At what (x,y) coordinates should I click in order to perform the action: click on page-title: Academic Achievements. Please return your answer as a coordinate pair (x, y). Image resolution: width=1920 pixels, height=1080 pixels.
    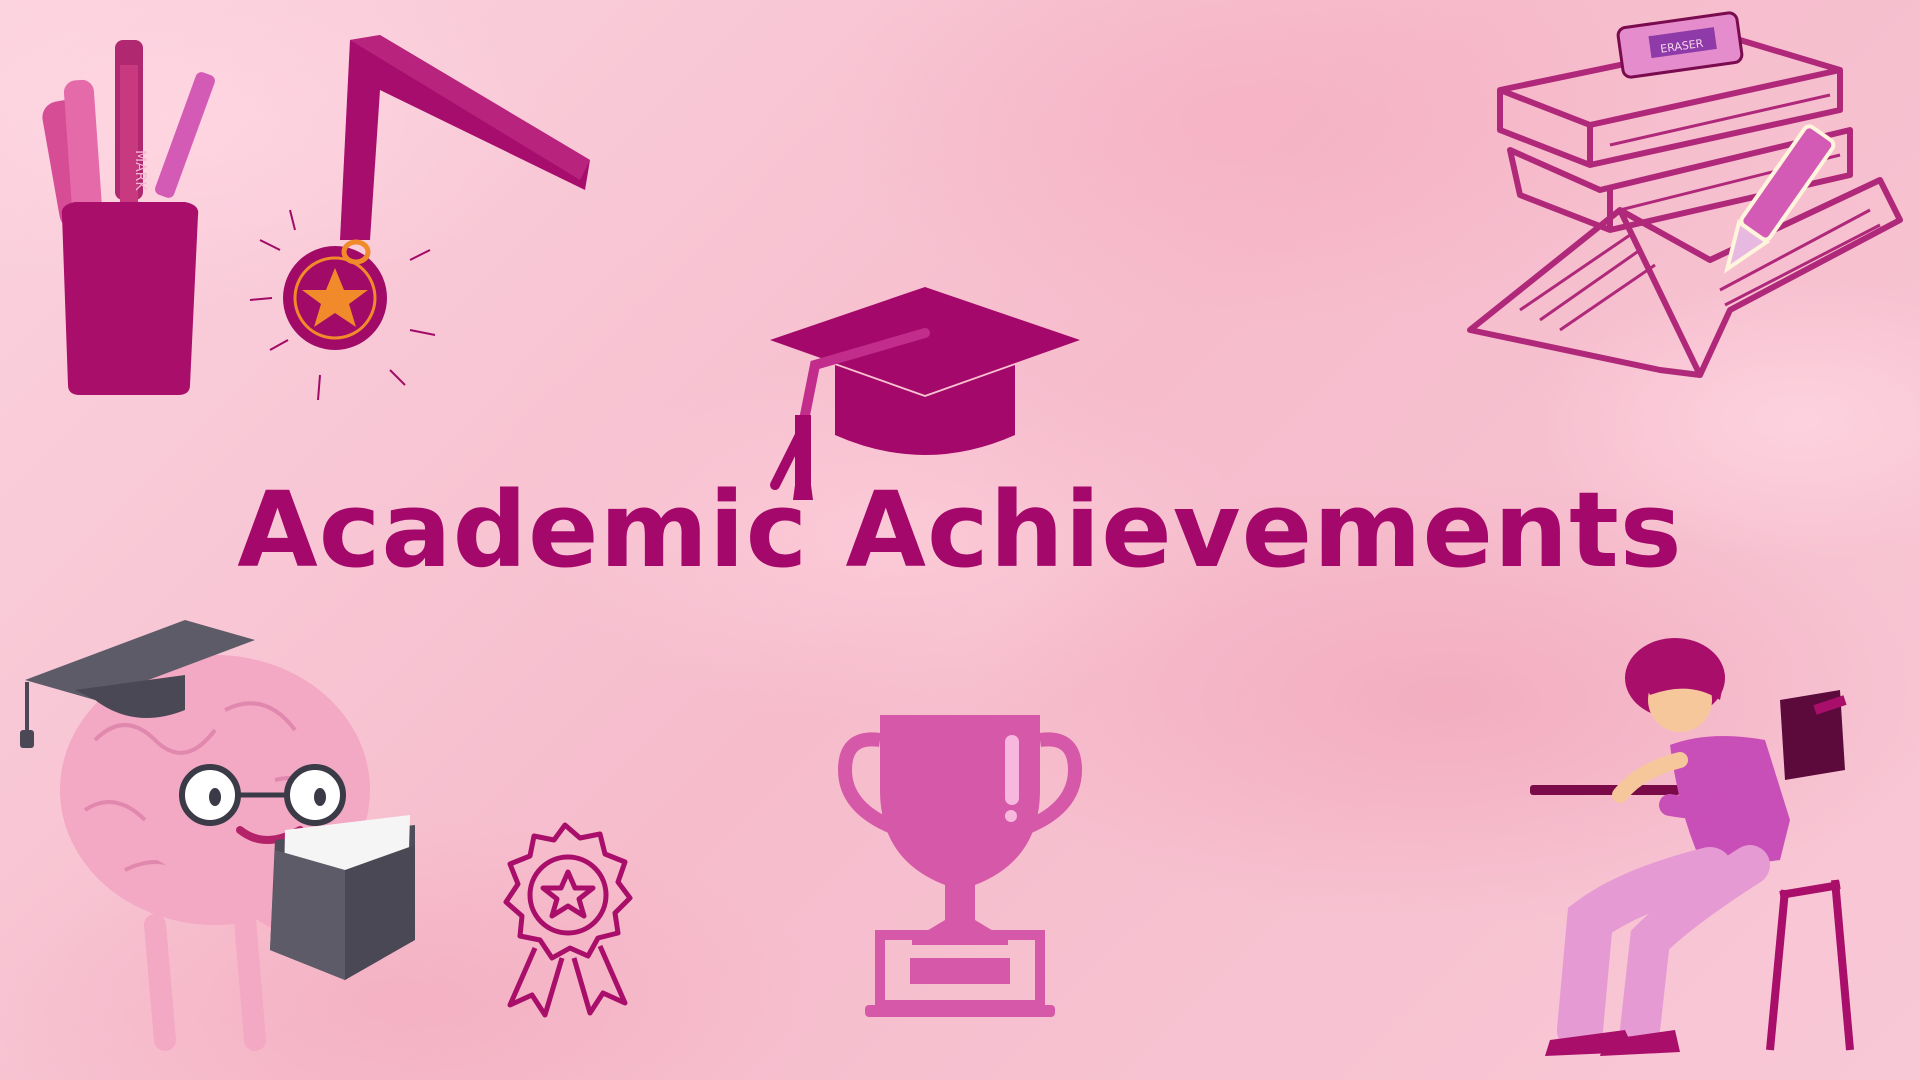
    Looking at the image, I should click on (960, 530).